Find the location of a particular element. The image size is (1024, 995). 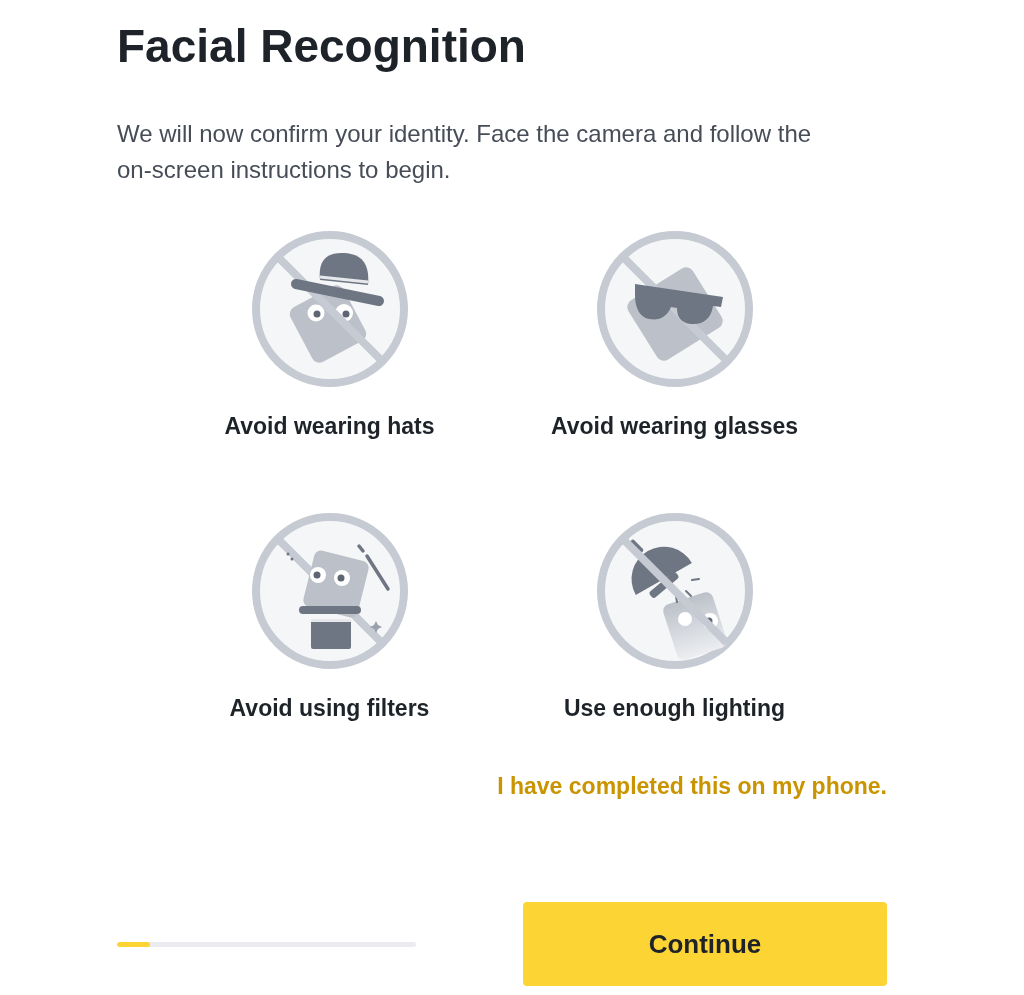

continue-button: Continue is located at coordinates (705, 944).